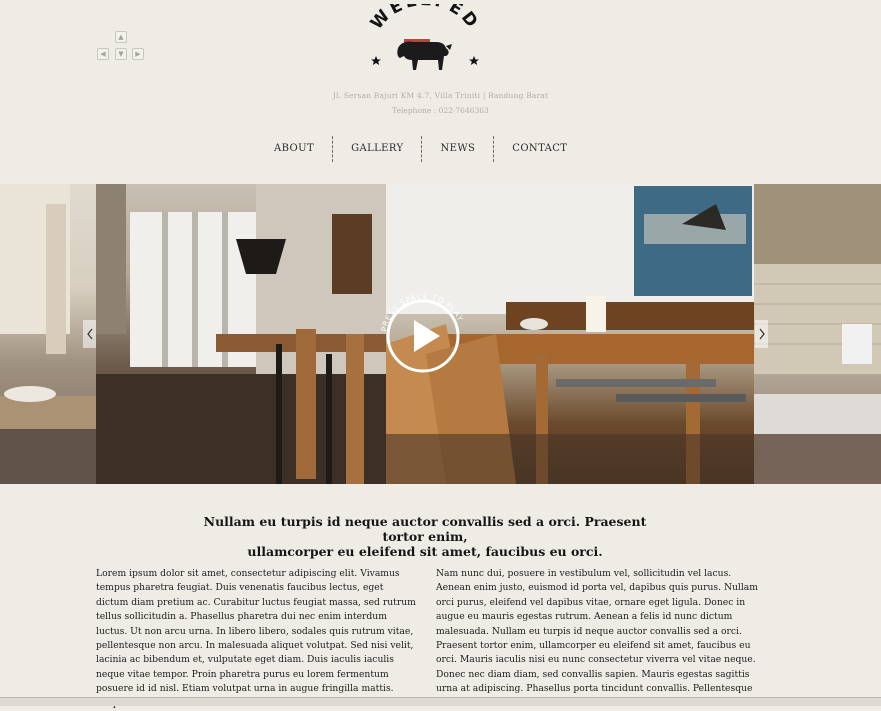  What do you see at coordinates (377, 149) in the screenshot?
I see `nav-gallery: GALLERY` at bounding box center [377, 149].